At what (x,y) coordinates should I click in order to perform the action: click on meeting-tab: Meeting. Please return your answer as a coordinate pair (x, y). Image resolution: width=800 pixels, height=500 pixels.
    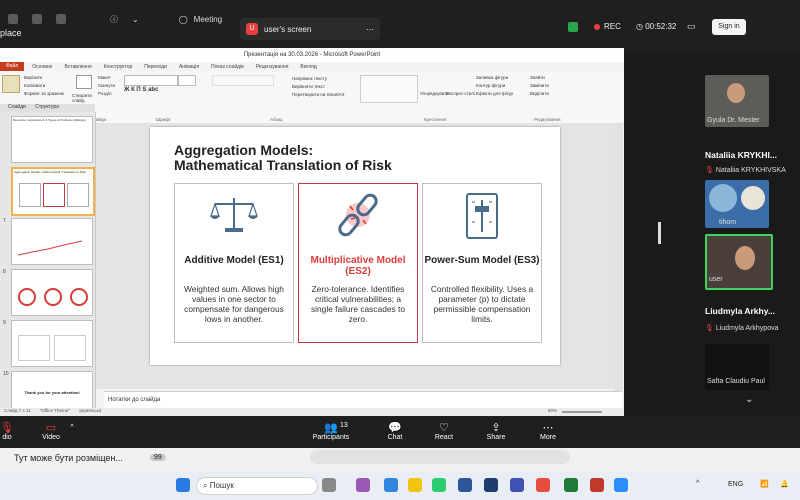
    Looking at the image, I should click on (208, 19).